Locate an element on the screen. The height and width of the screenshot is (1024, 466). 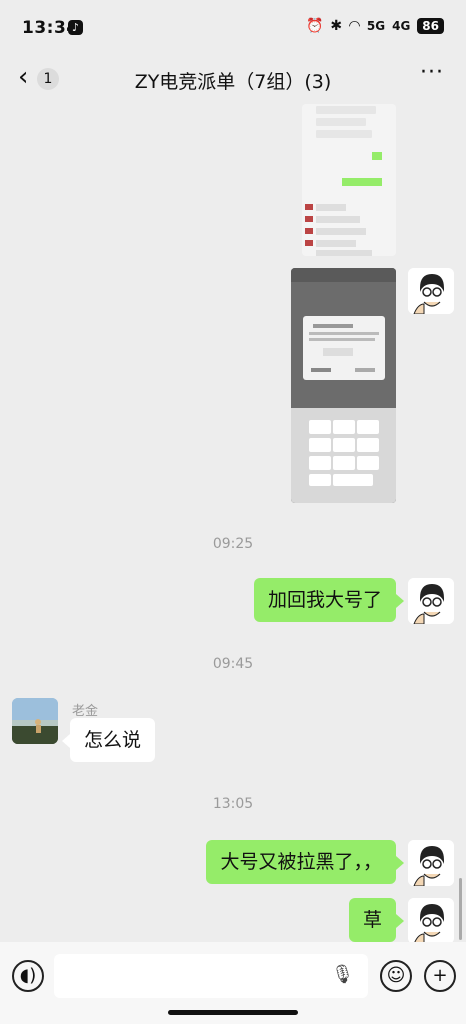
wifi-icon: ◠ is located at coordinates (354, 26).